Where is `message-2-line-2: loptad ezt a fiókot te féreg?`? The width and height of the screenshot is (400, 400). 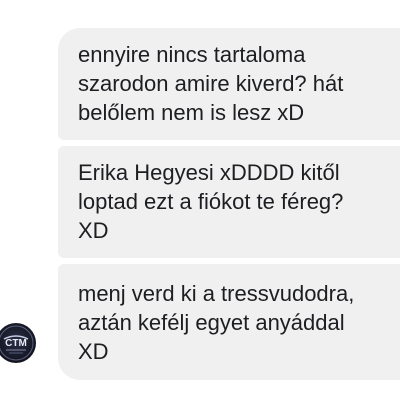 message-2-line-2: loptad ezt a fiókot te féreg? is located at coordinates (211, 201).